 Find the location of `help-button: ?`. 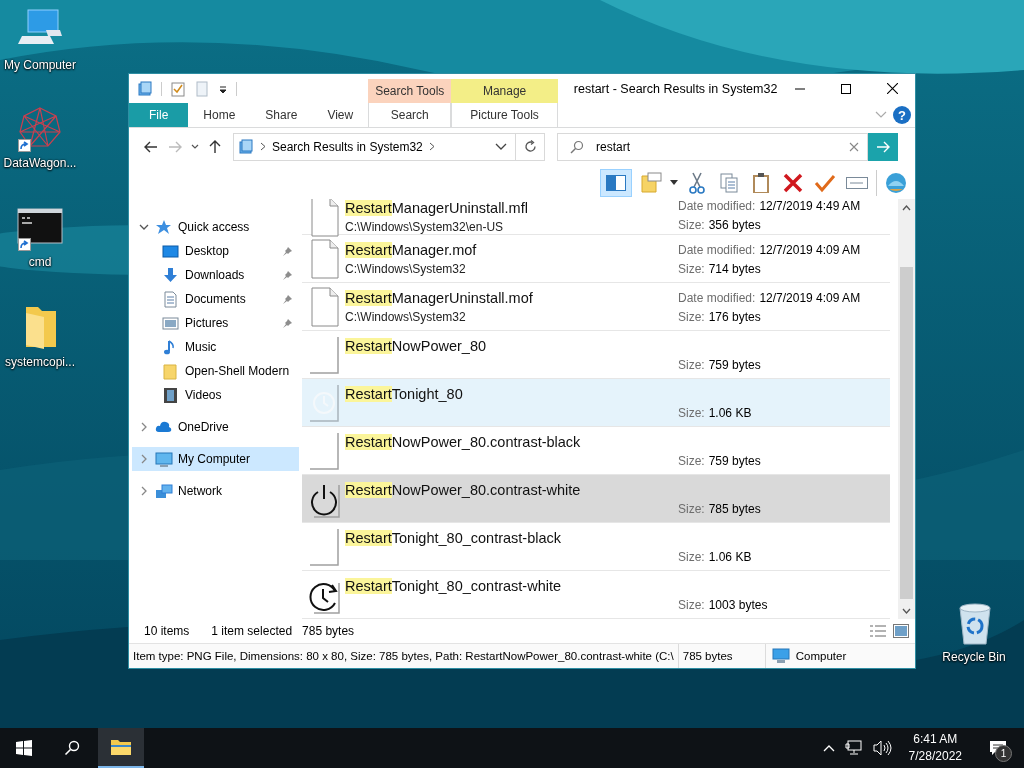

help-button: ? is located at coordinates (902, 115).